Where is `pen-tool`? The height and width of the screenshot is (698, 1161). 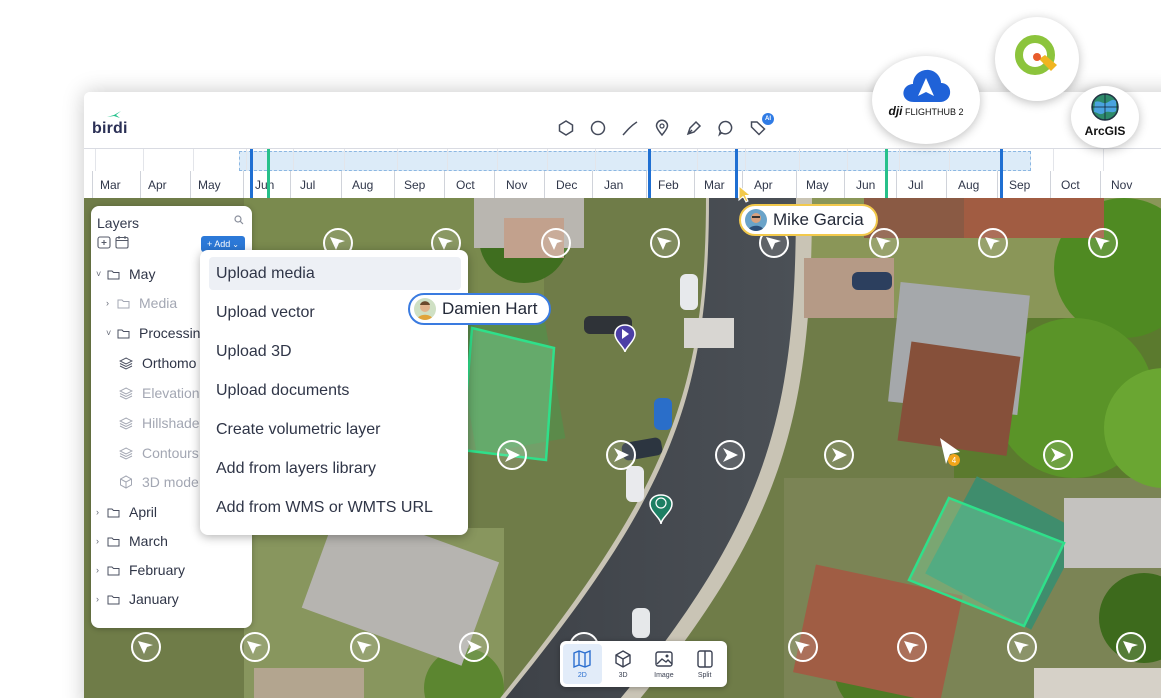
pen-tool is located at coordinates (694, 128).